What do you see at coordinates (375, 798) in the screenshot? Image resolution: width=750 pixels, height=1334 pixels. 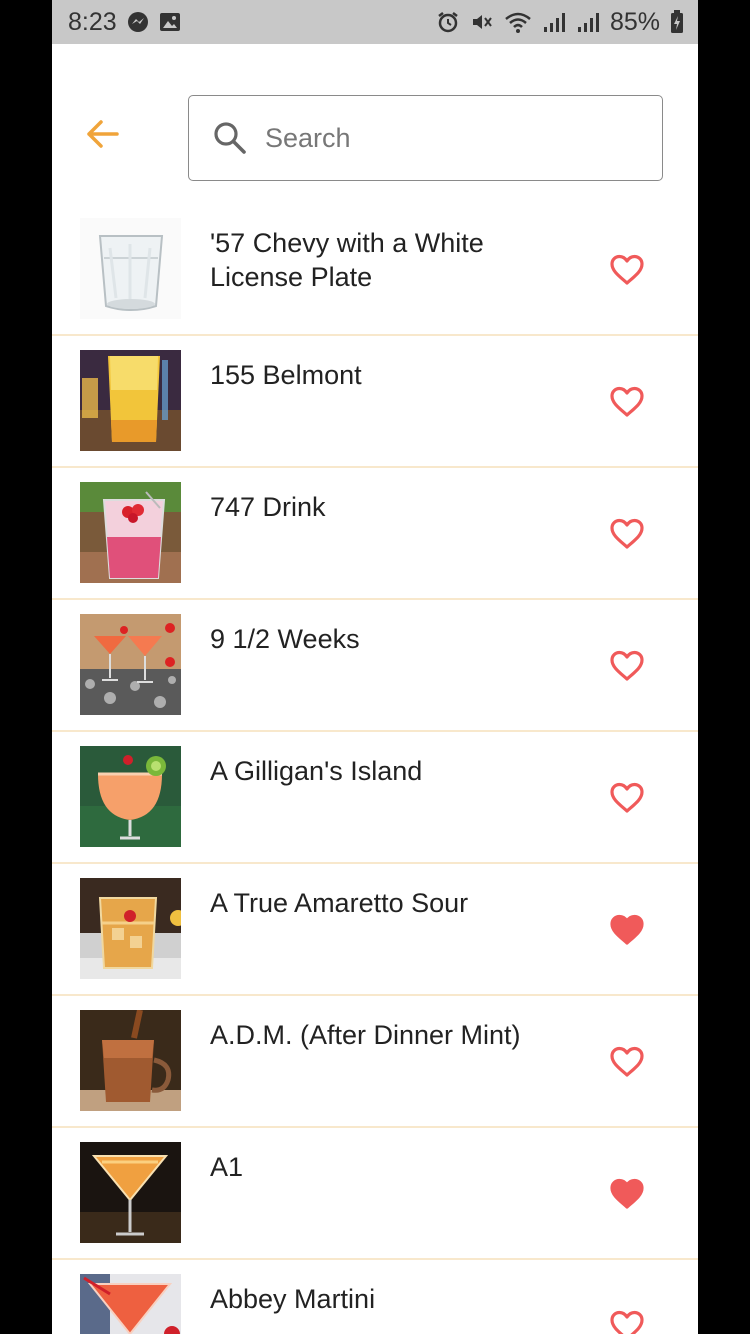 I see `list-item: A Gilligan's Island` at bounding box center [375, 798].